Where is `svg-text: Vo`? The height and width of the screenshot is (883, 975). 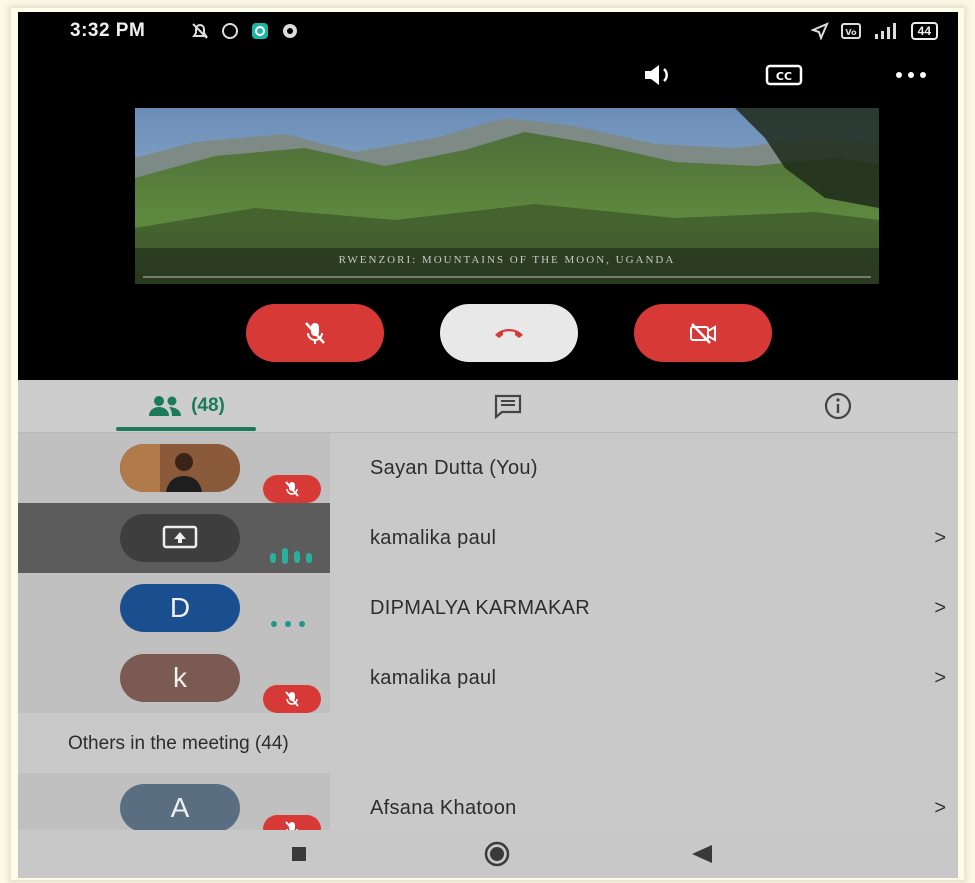
svg-text: Vo is located at coordinates (851, 32).